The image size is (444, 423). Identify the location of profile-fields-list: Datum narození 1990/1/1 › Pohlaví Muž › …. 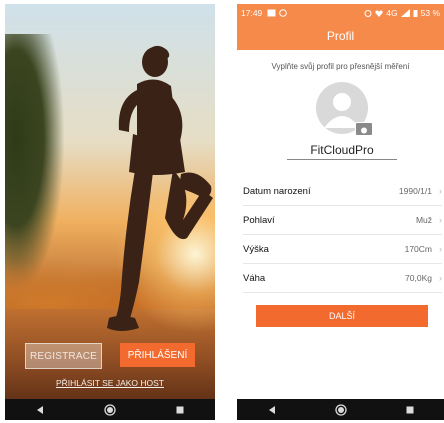
(342, 235).